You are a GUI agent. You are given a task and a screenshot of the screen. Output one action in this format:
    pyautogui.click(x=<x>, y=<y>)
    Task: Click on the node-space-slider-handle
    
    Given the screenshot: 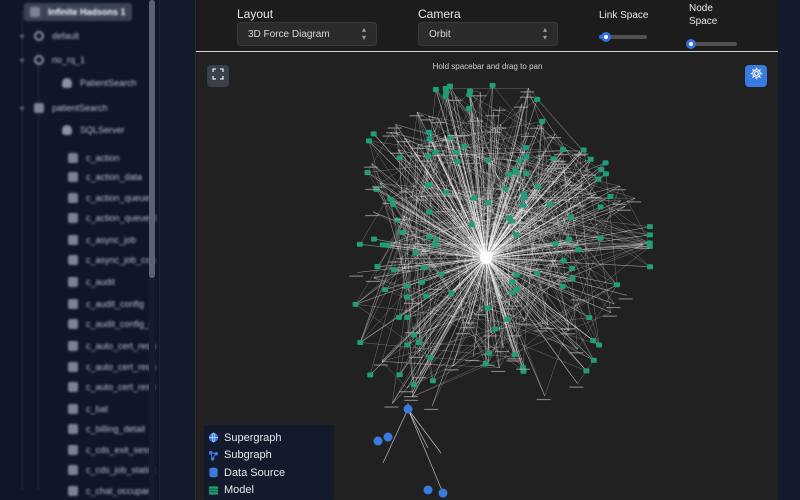 What is the action you would take?
    pyautogui.click(x=691, y=44)
    